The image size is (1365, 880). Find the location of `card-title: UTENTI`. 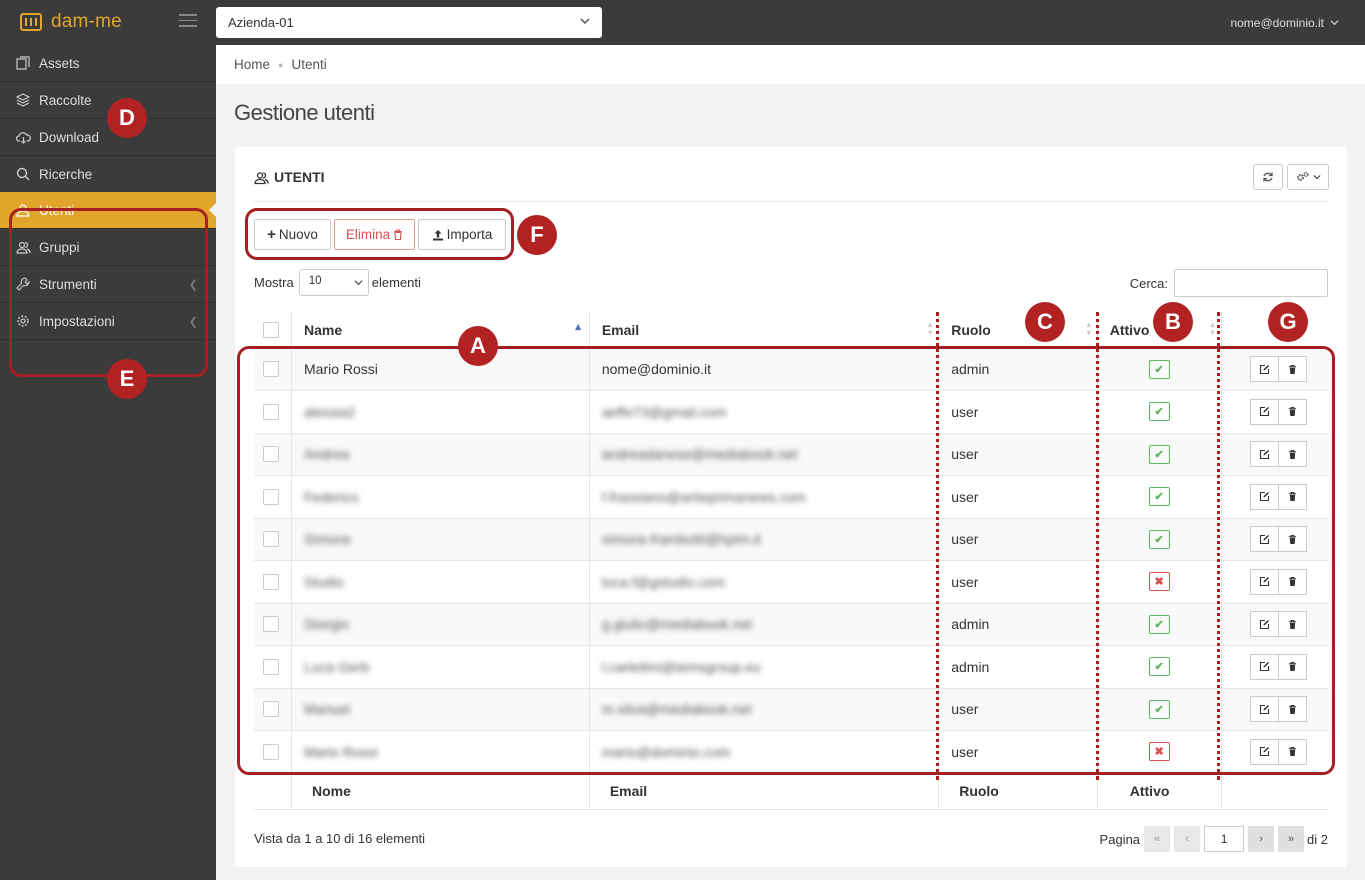

card-title: UTENTI is located at coordinates (289, 177).